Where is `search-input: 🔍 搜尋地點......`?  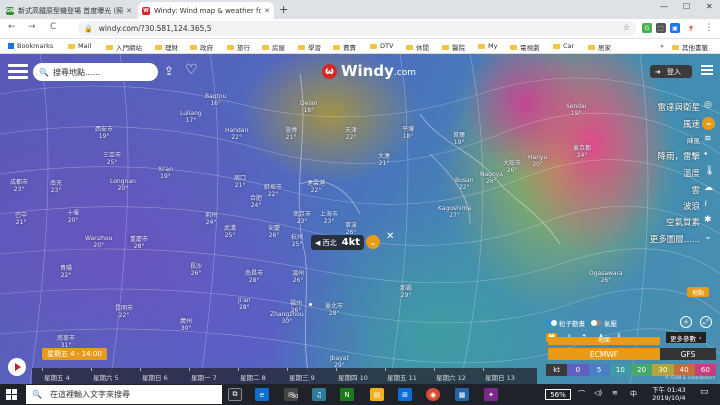
search-input: 🔍 搜尋地點...... is located at coordinates (95, 72).